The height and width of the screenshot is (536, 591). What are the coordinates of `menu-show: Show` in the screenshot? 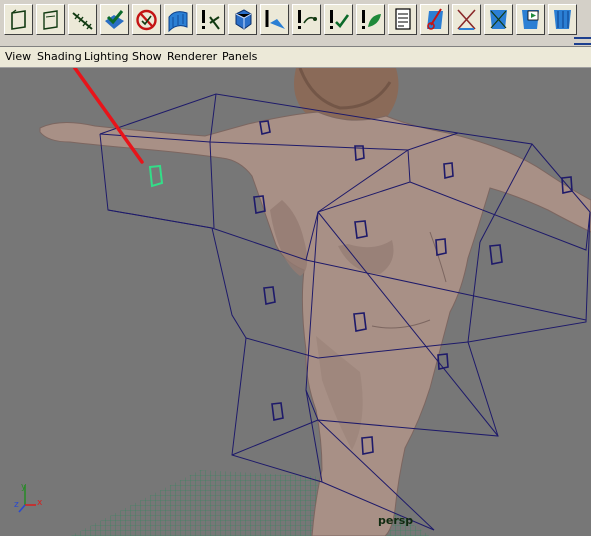 It's located at (147, 56).